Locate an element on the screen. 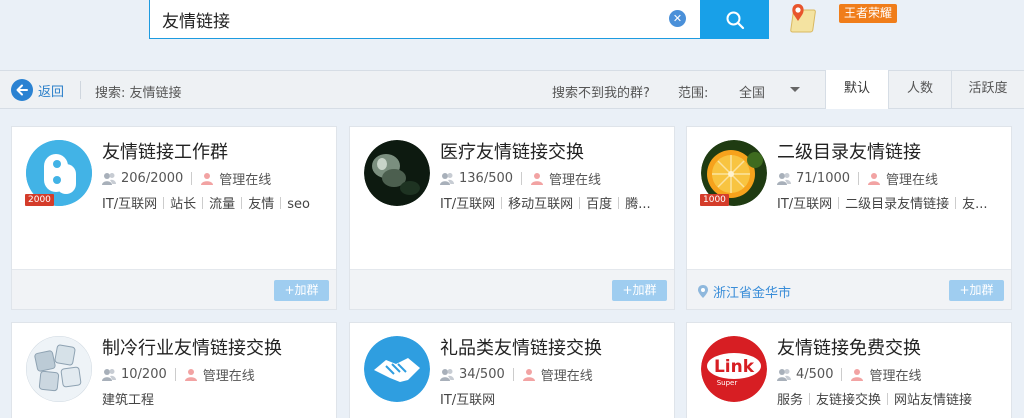 This screenshot has height=418, width=1024. tab-activity: 活跃度 is located at coordinates (987, 89).